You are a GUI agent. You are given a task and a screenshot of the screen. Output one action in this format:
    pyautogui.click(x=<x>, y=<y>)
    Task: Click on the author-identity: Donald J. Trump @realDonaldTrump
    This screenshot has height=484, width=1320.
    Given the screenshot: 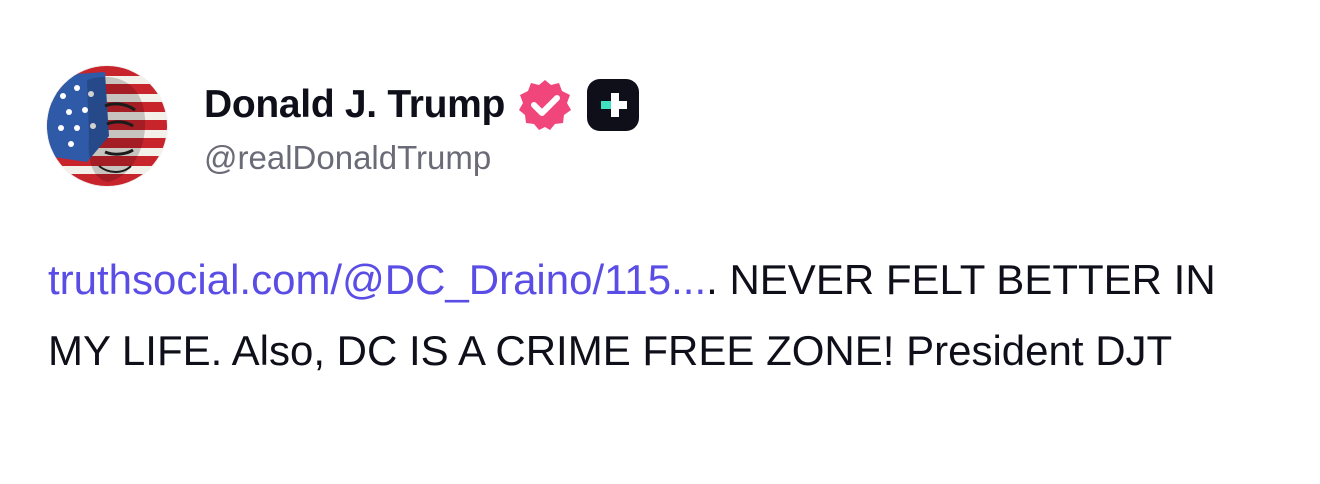 What is the action you would take?
    pyautogui.click(x=422, y=126)
    